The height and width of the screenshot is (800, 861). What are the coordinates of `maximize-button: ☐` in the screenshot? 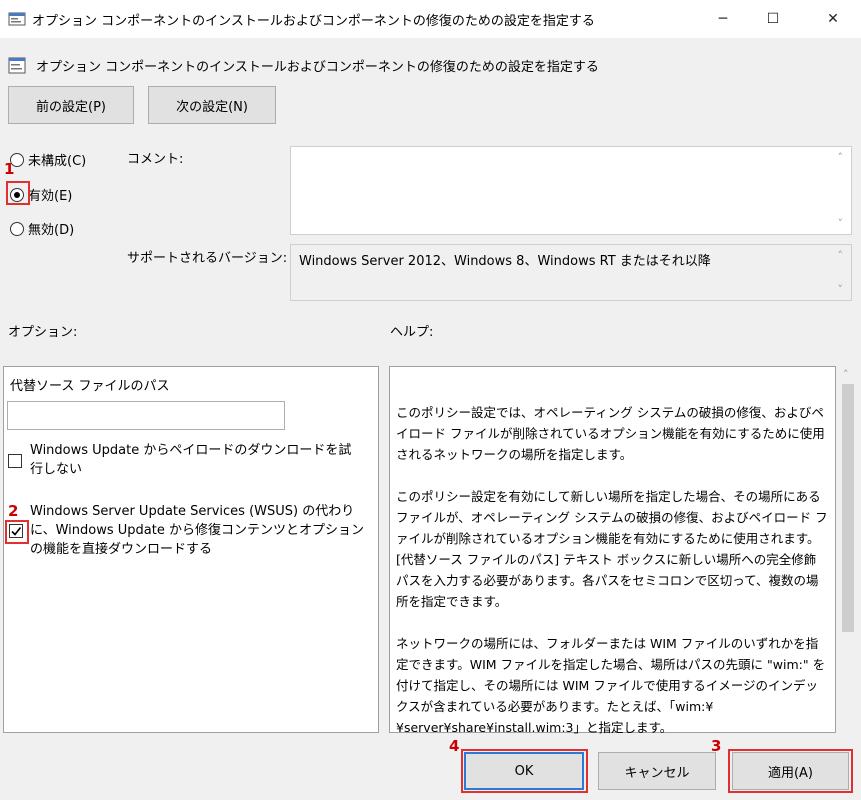 It's located at (773, 19).